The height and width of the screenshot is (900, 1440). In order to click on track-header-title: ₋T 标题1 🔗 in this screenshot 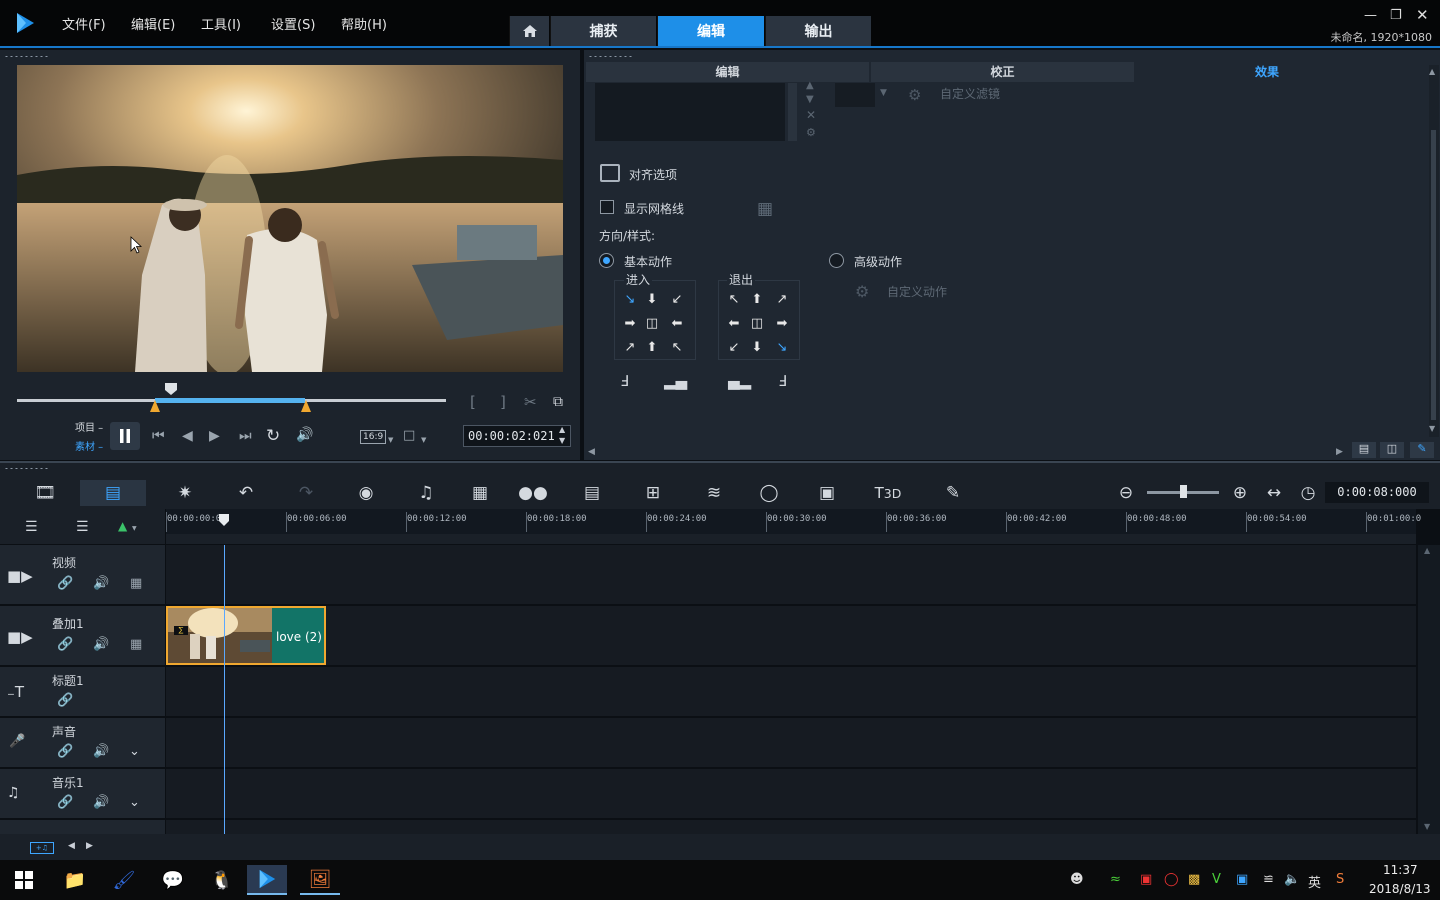, I will do `click(82, 692)`.